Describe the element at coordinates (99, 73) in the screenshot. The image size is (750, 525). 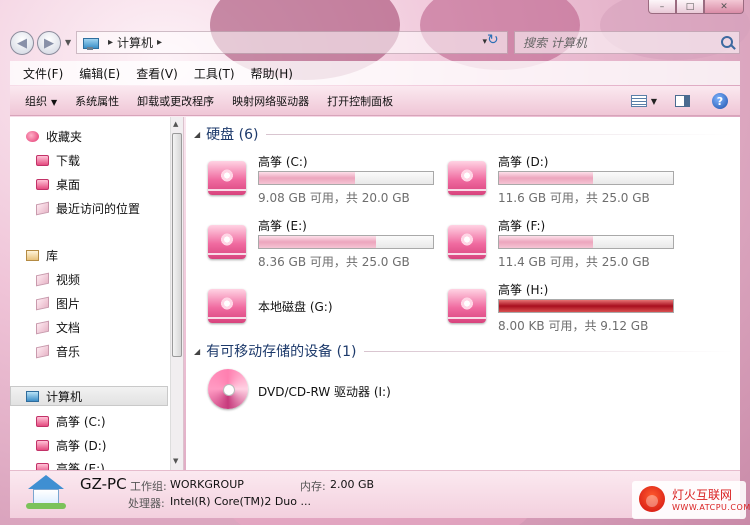
I see `menu-edit: 编辑(E)` at that location.